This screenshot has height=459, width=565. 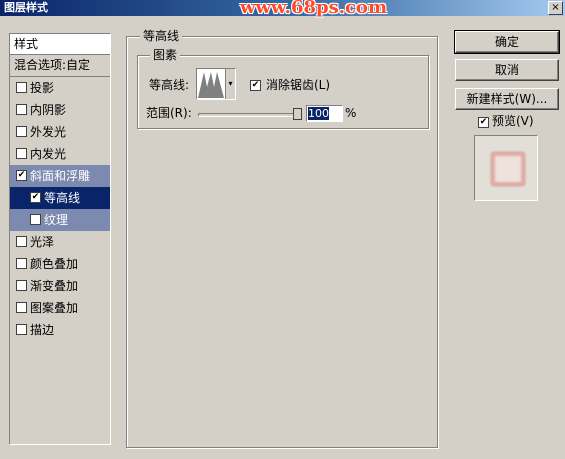 What do you see at coordinates (313, 9) in the screenshot?
I see `watermark: www.68ps.com` at bounding box center [313, 9].